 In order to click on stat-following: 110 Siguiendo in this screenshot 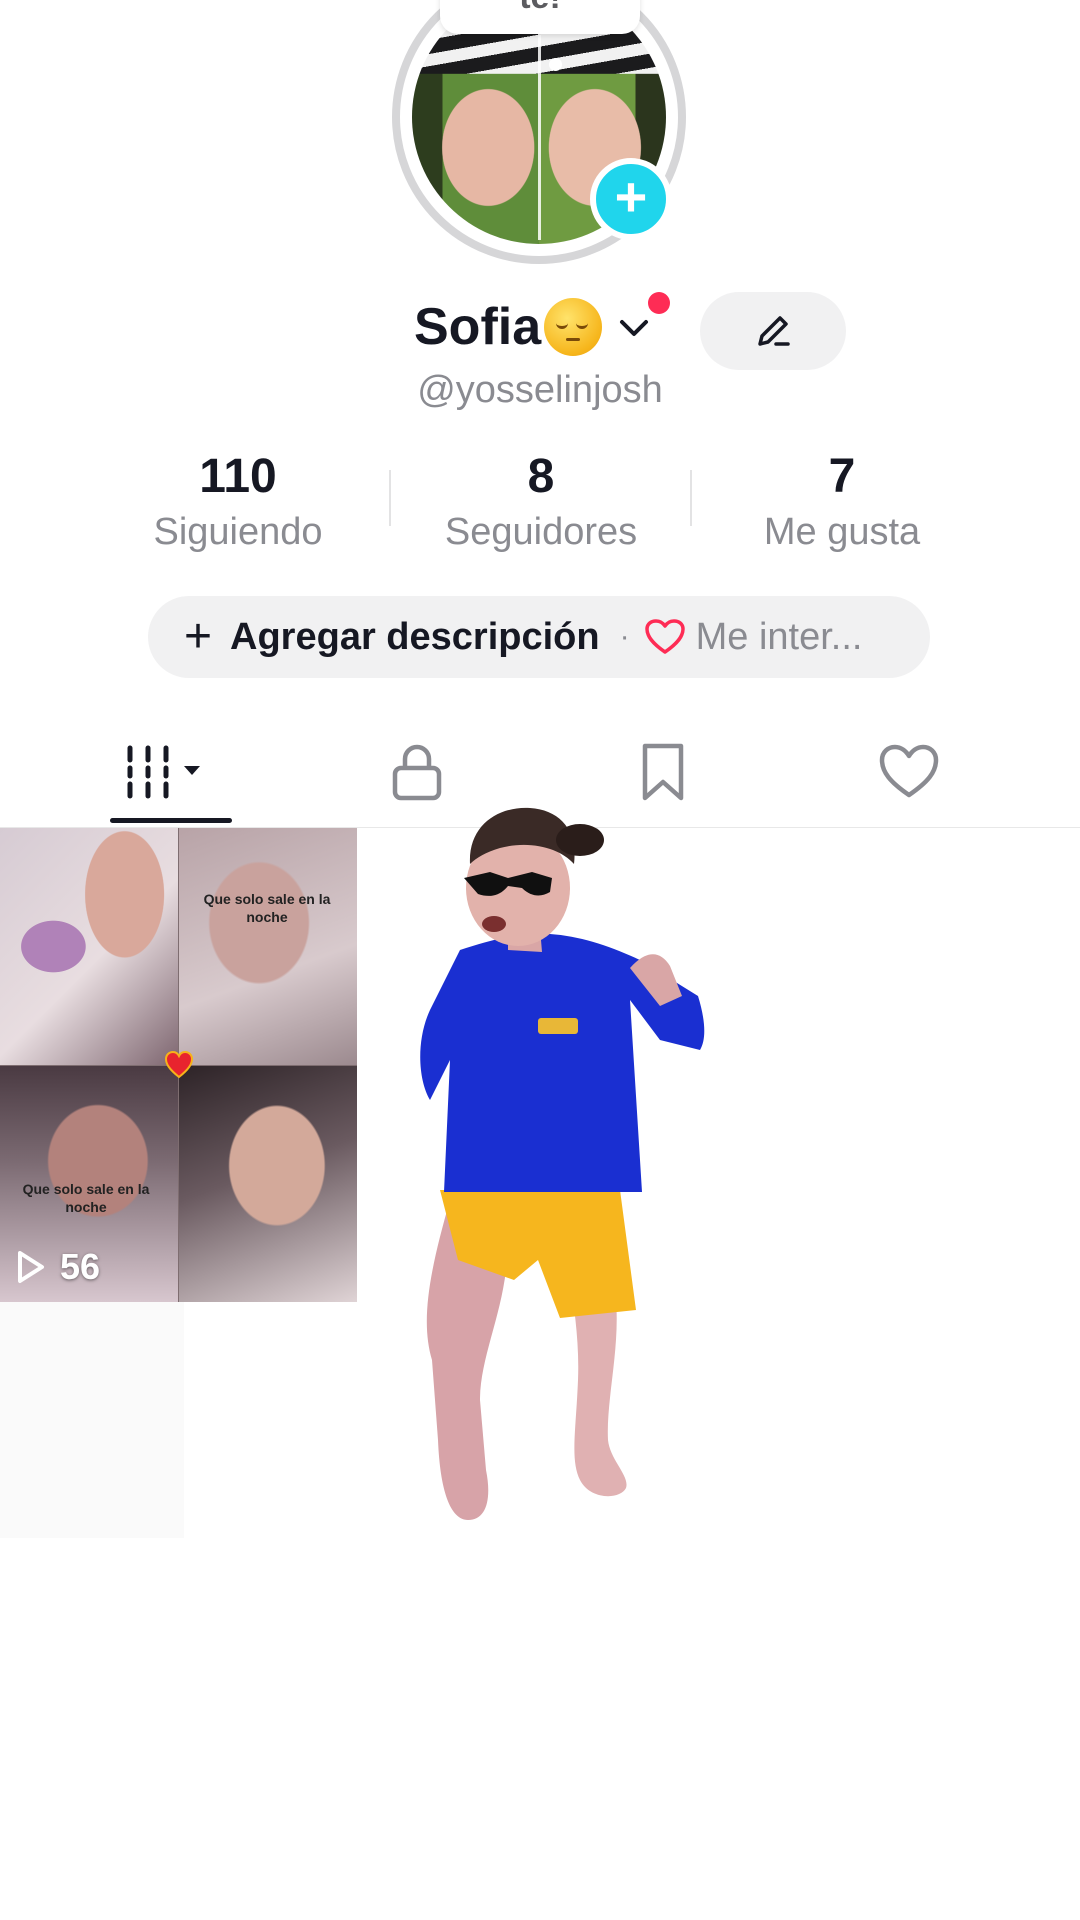, I will do `click(238, 502)`.